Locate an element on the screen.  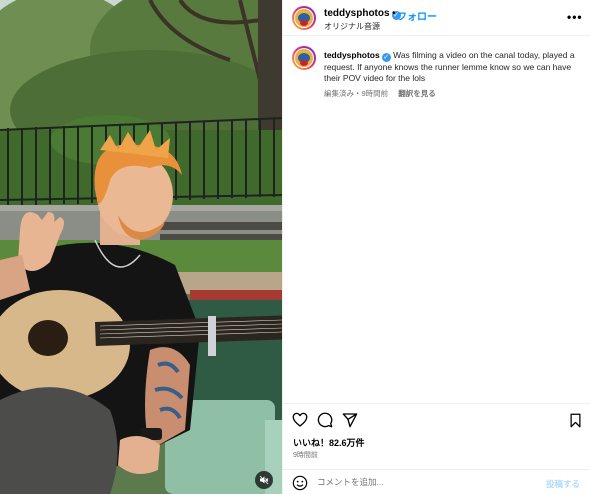
emoji-icon is located at coordinates (300, 483).